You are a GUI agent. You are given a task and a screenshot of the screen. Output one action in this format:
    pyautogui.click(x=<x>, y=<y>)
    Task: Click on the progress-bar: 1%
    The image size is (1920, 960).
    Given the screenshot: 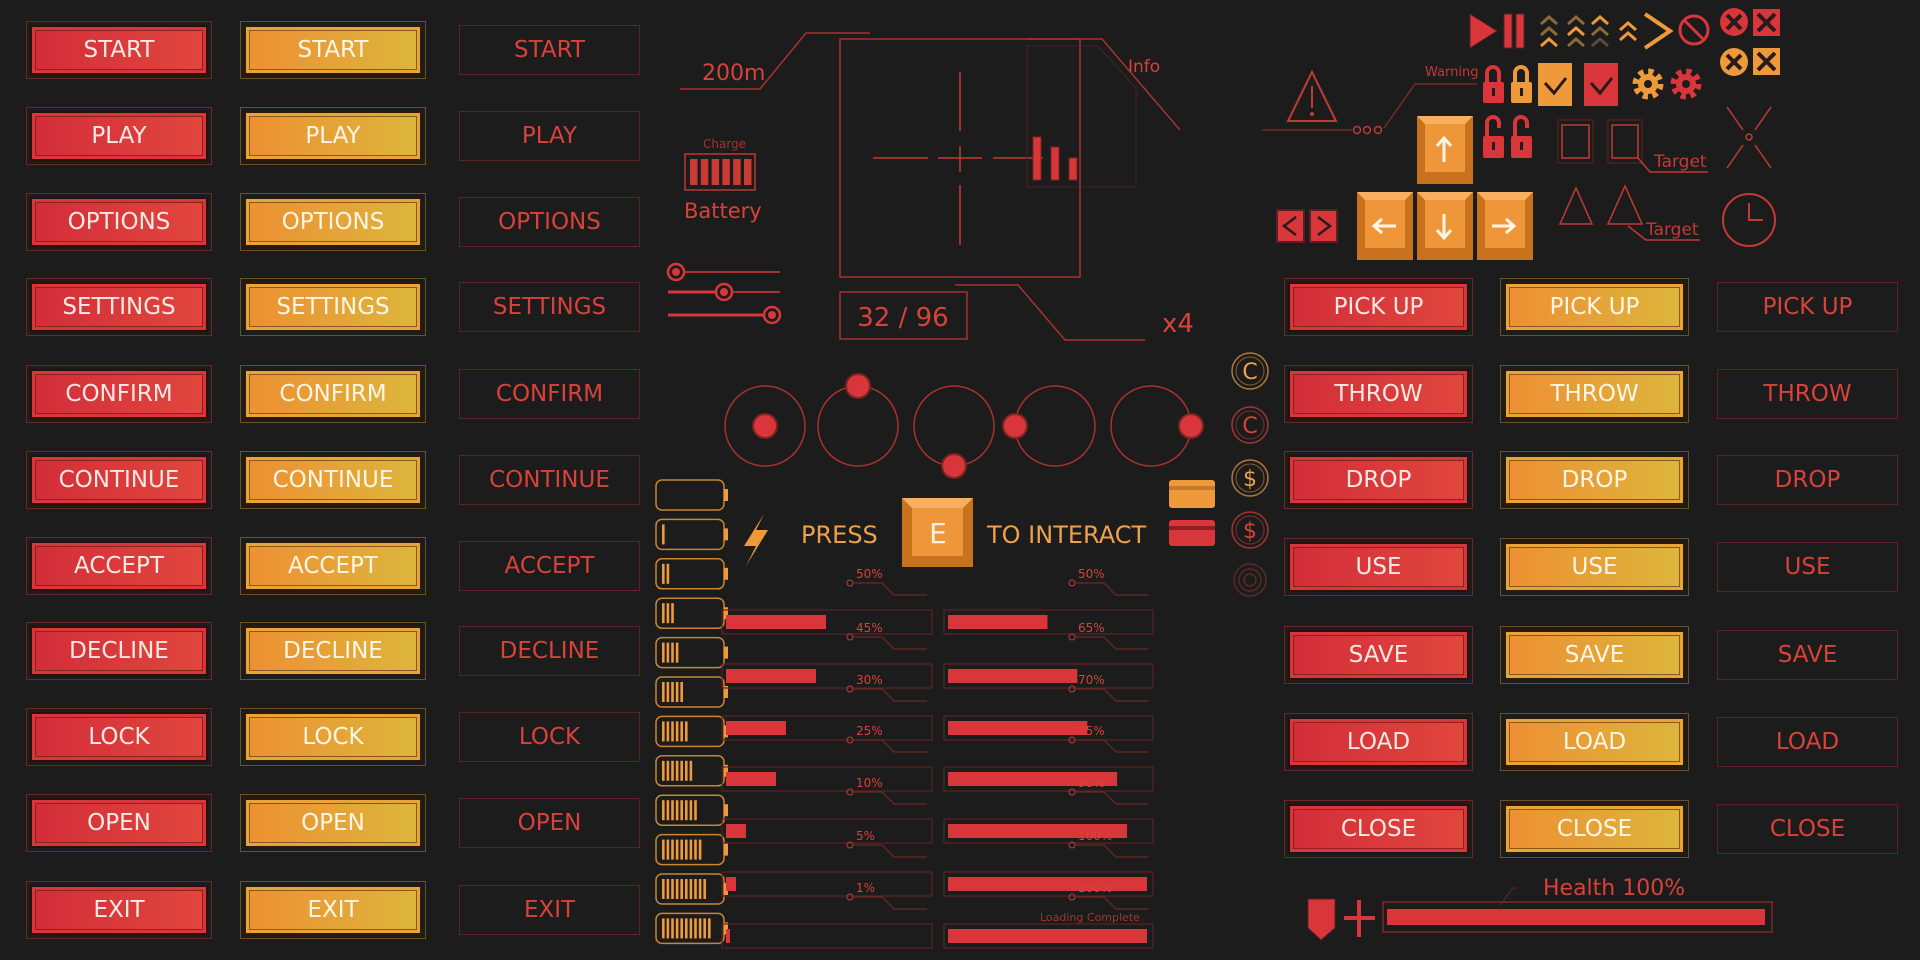 What is the action you would take?
    pyautogui.click(x=827, y=915)
    